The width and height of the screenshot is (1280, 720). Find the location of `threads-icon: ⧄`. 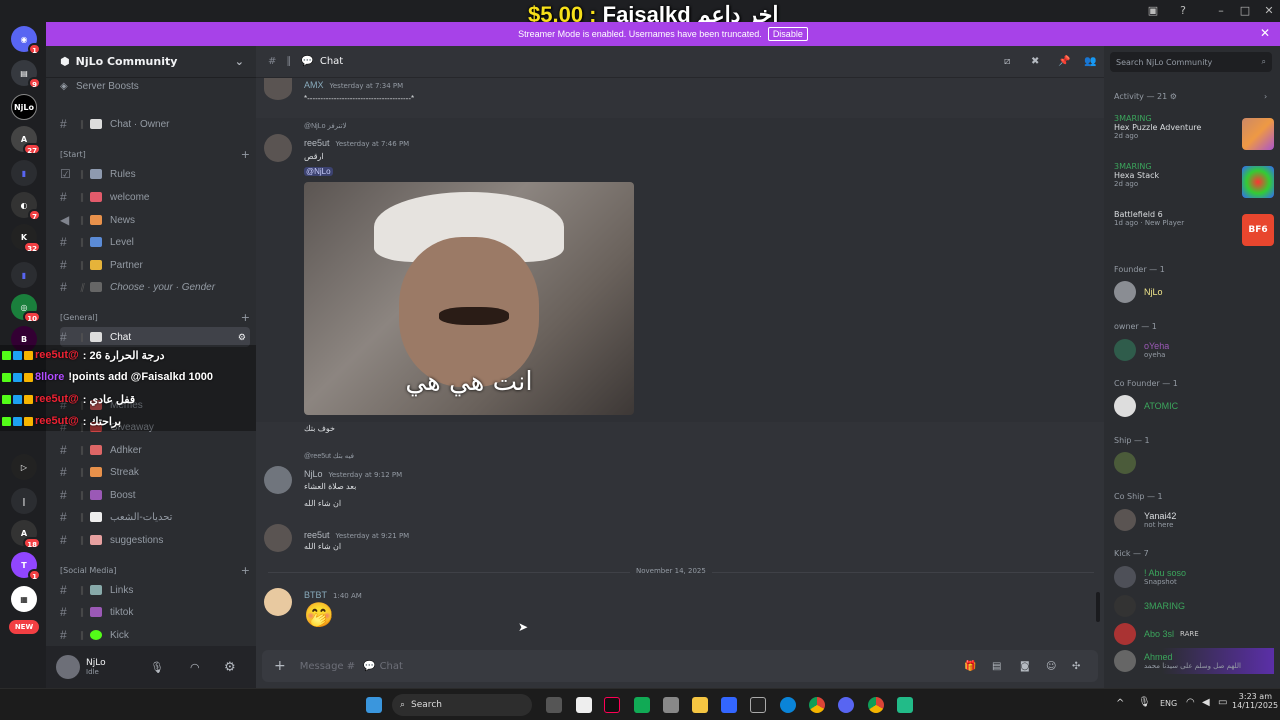

threads-icon: ⧄ is located at coordinates (1007, 61).